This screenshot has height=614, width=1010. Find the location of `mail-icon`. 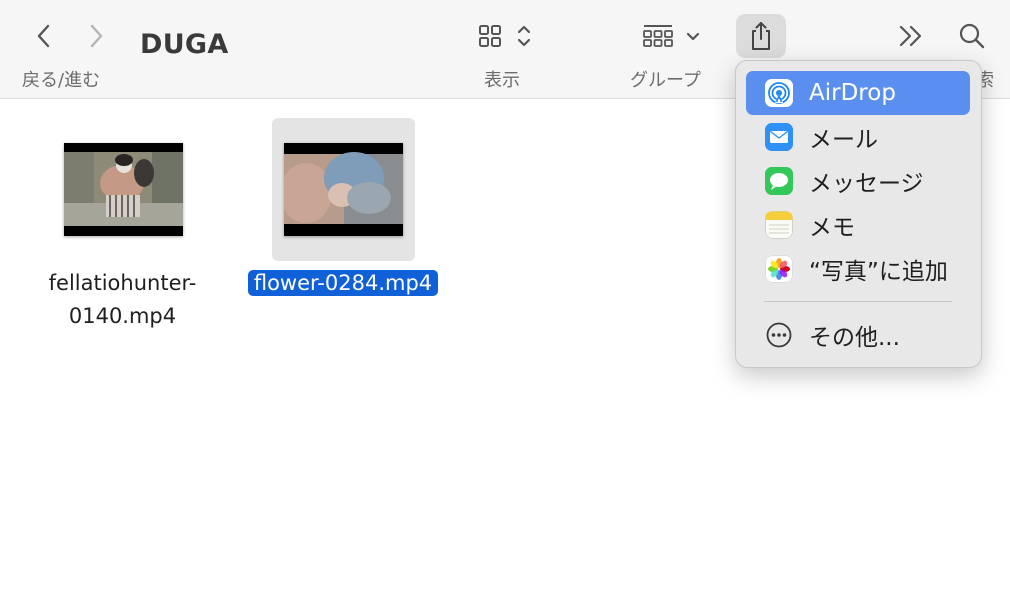

mail-icon is located at coordinates (779, 137).